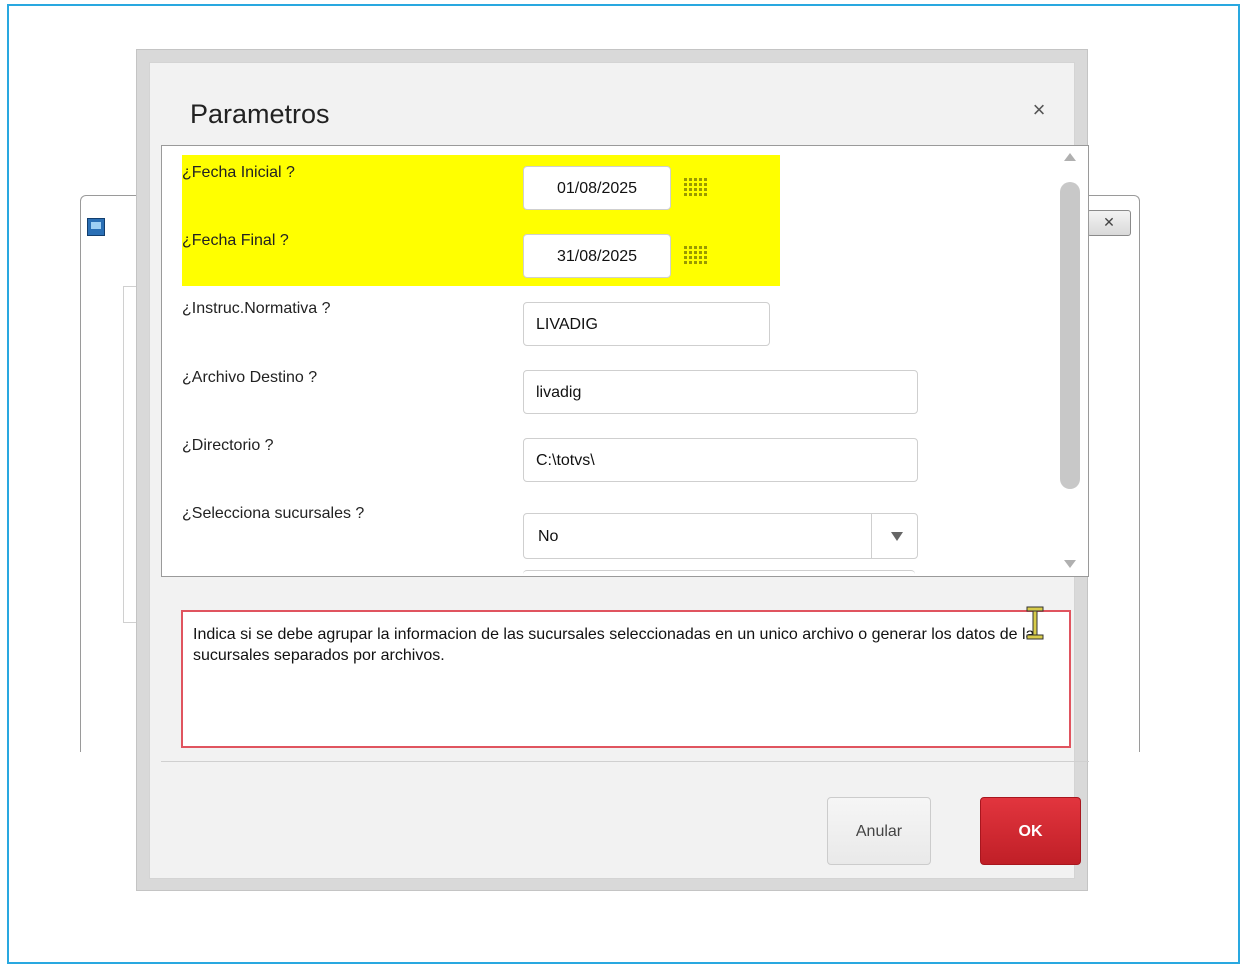 Image resolution: width=1250 pixels, height=964 pixels. Describe the element at coordinates (597, 188) in the screenshot. I see `fecha-inicial-field: 01/08/2025` at that location.